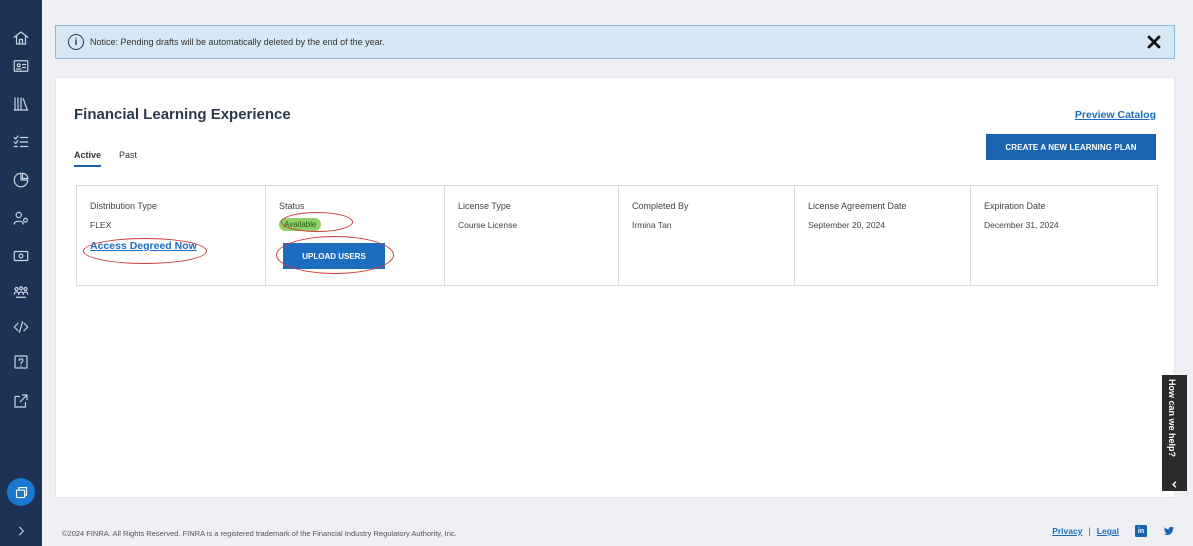  What do you see at coordinates (660, 206) in the screenshot?
I see `completed-by-header: Completed By` at bounding box center [660, 206].